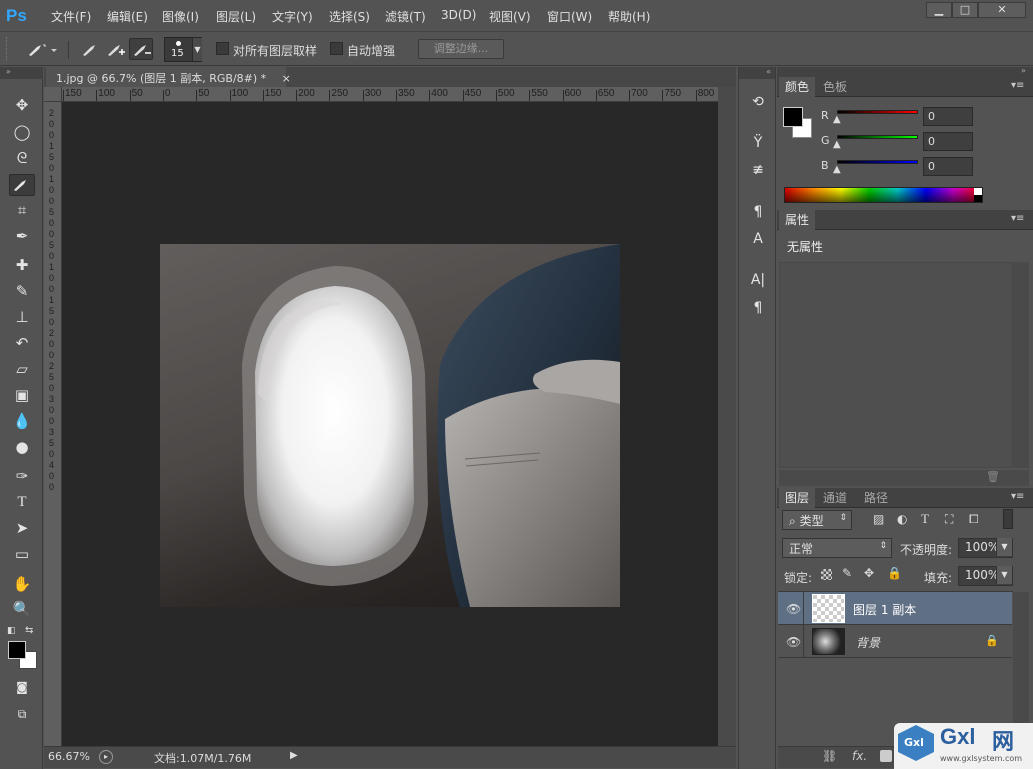  What do you see at coordinates (985, 576) in the screenshot?
I see `fill-field: 100% ▼` at bounding box center [985, 576].